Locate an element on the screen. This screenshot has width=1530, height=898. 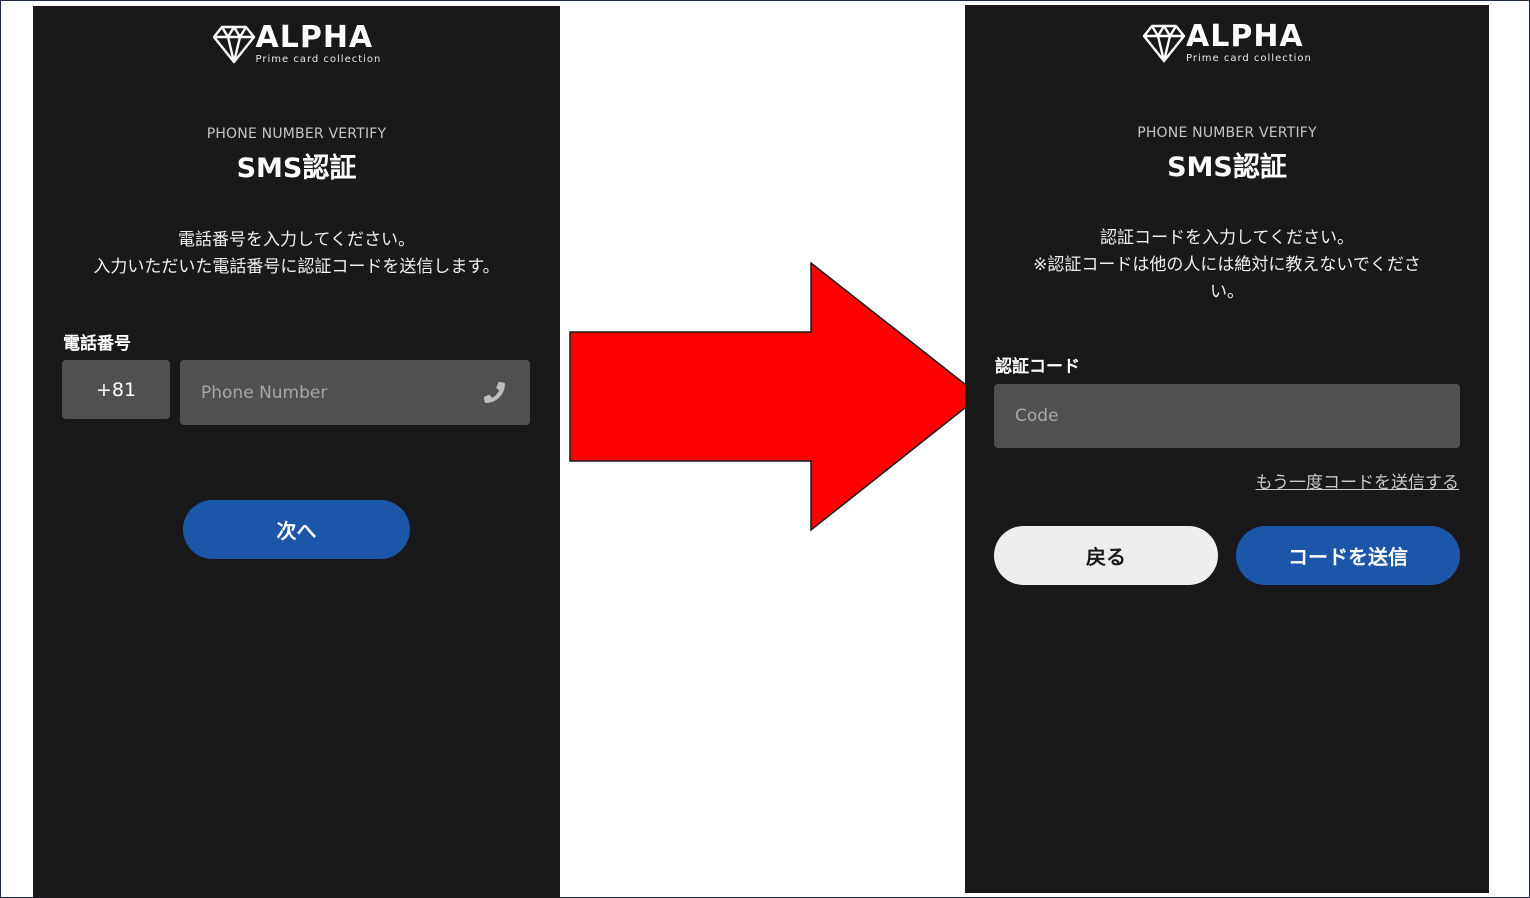
code-input is located at coordinates (1227, 416).